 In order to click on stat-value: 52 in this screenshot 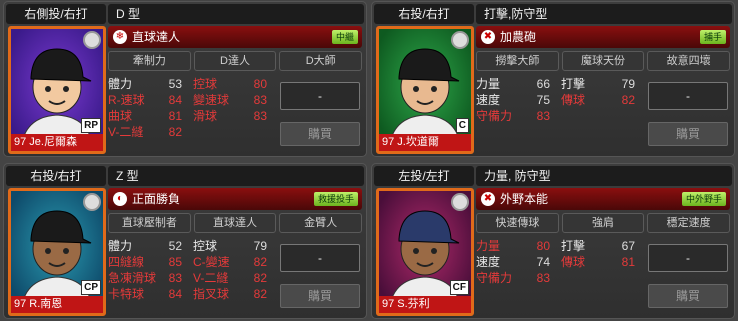, I will do `click(175, 246)`.